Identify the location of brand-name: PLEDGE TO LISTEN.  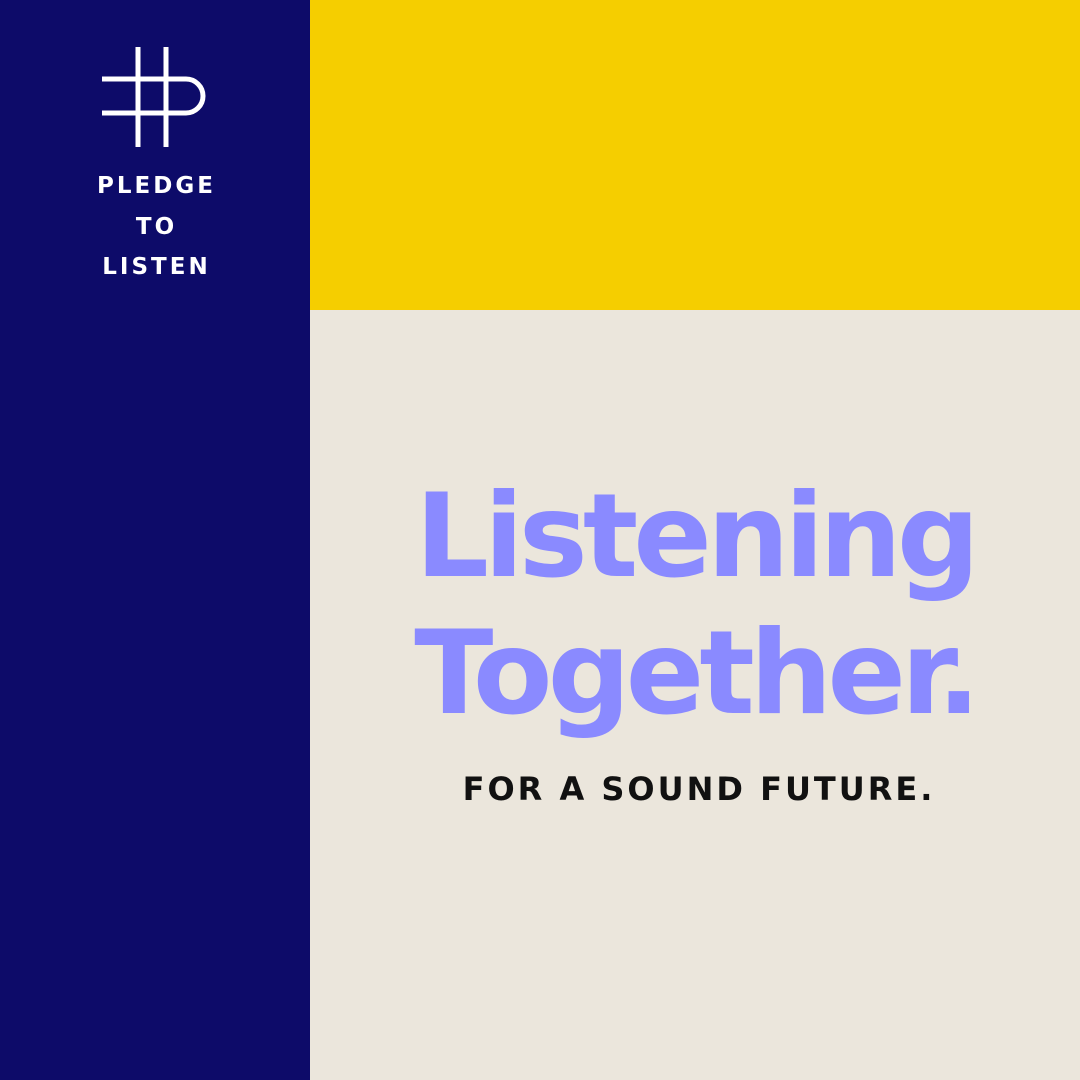
(155, 227).